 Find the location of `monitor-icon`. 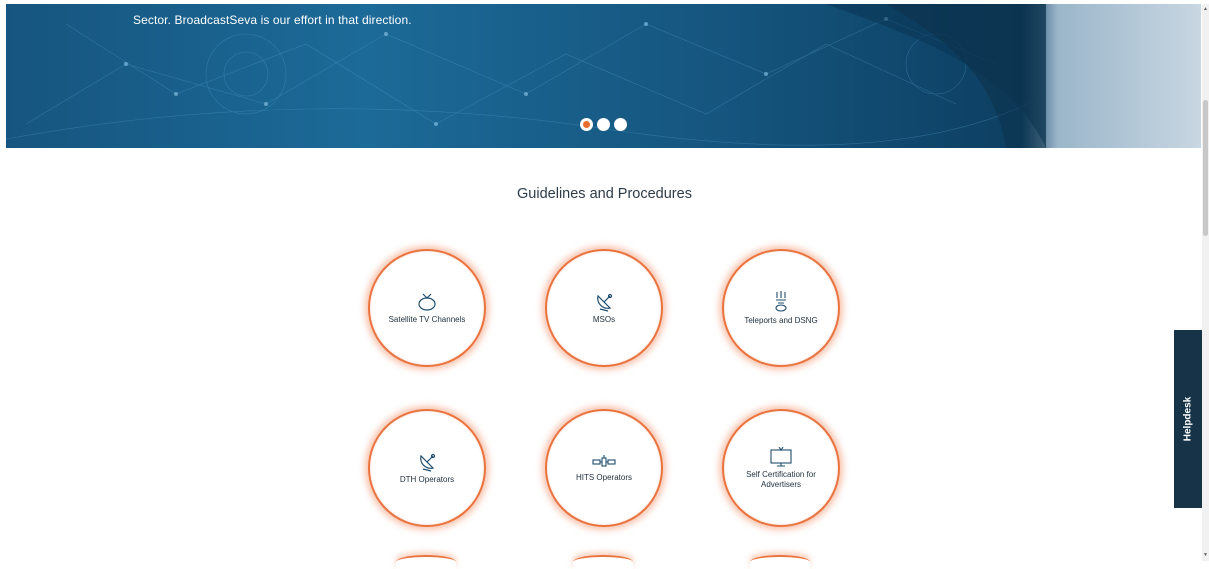

monitor-icon is located at coordinates (781, 456).